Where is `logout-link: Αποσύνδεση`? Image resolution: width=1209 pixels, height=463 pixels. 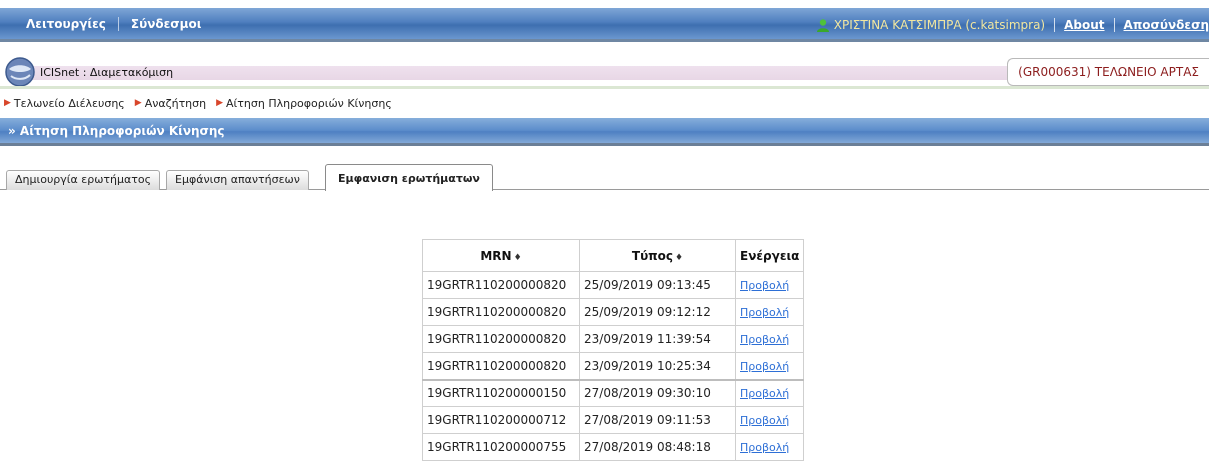 logout-link: Αποσύνδεση is located at coordinates (1166, 25).